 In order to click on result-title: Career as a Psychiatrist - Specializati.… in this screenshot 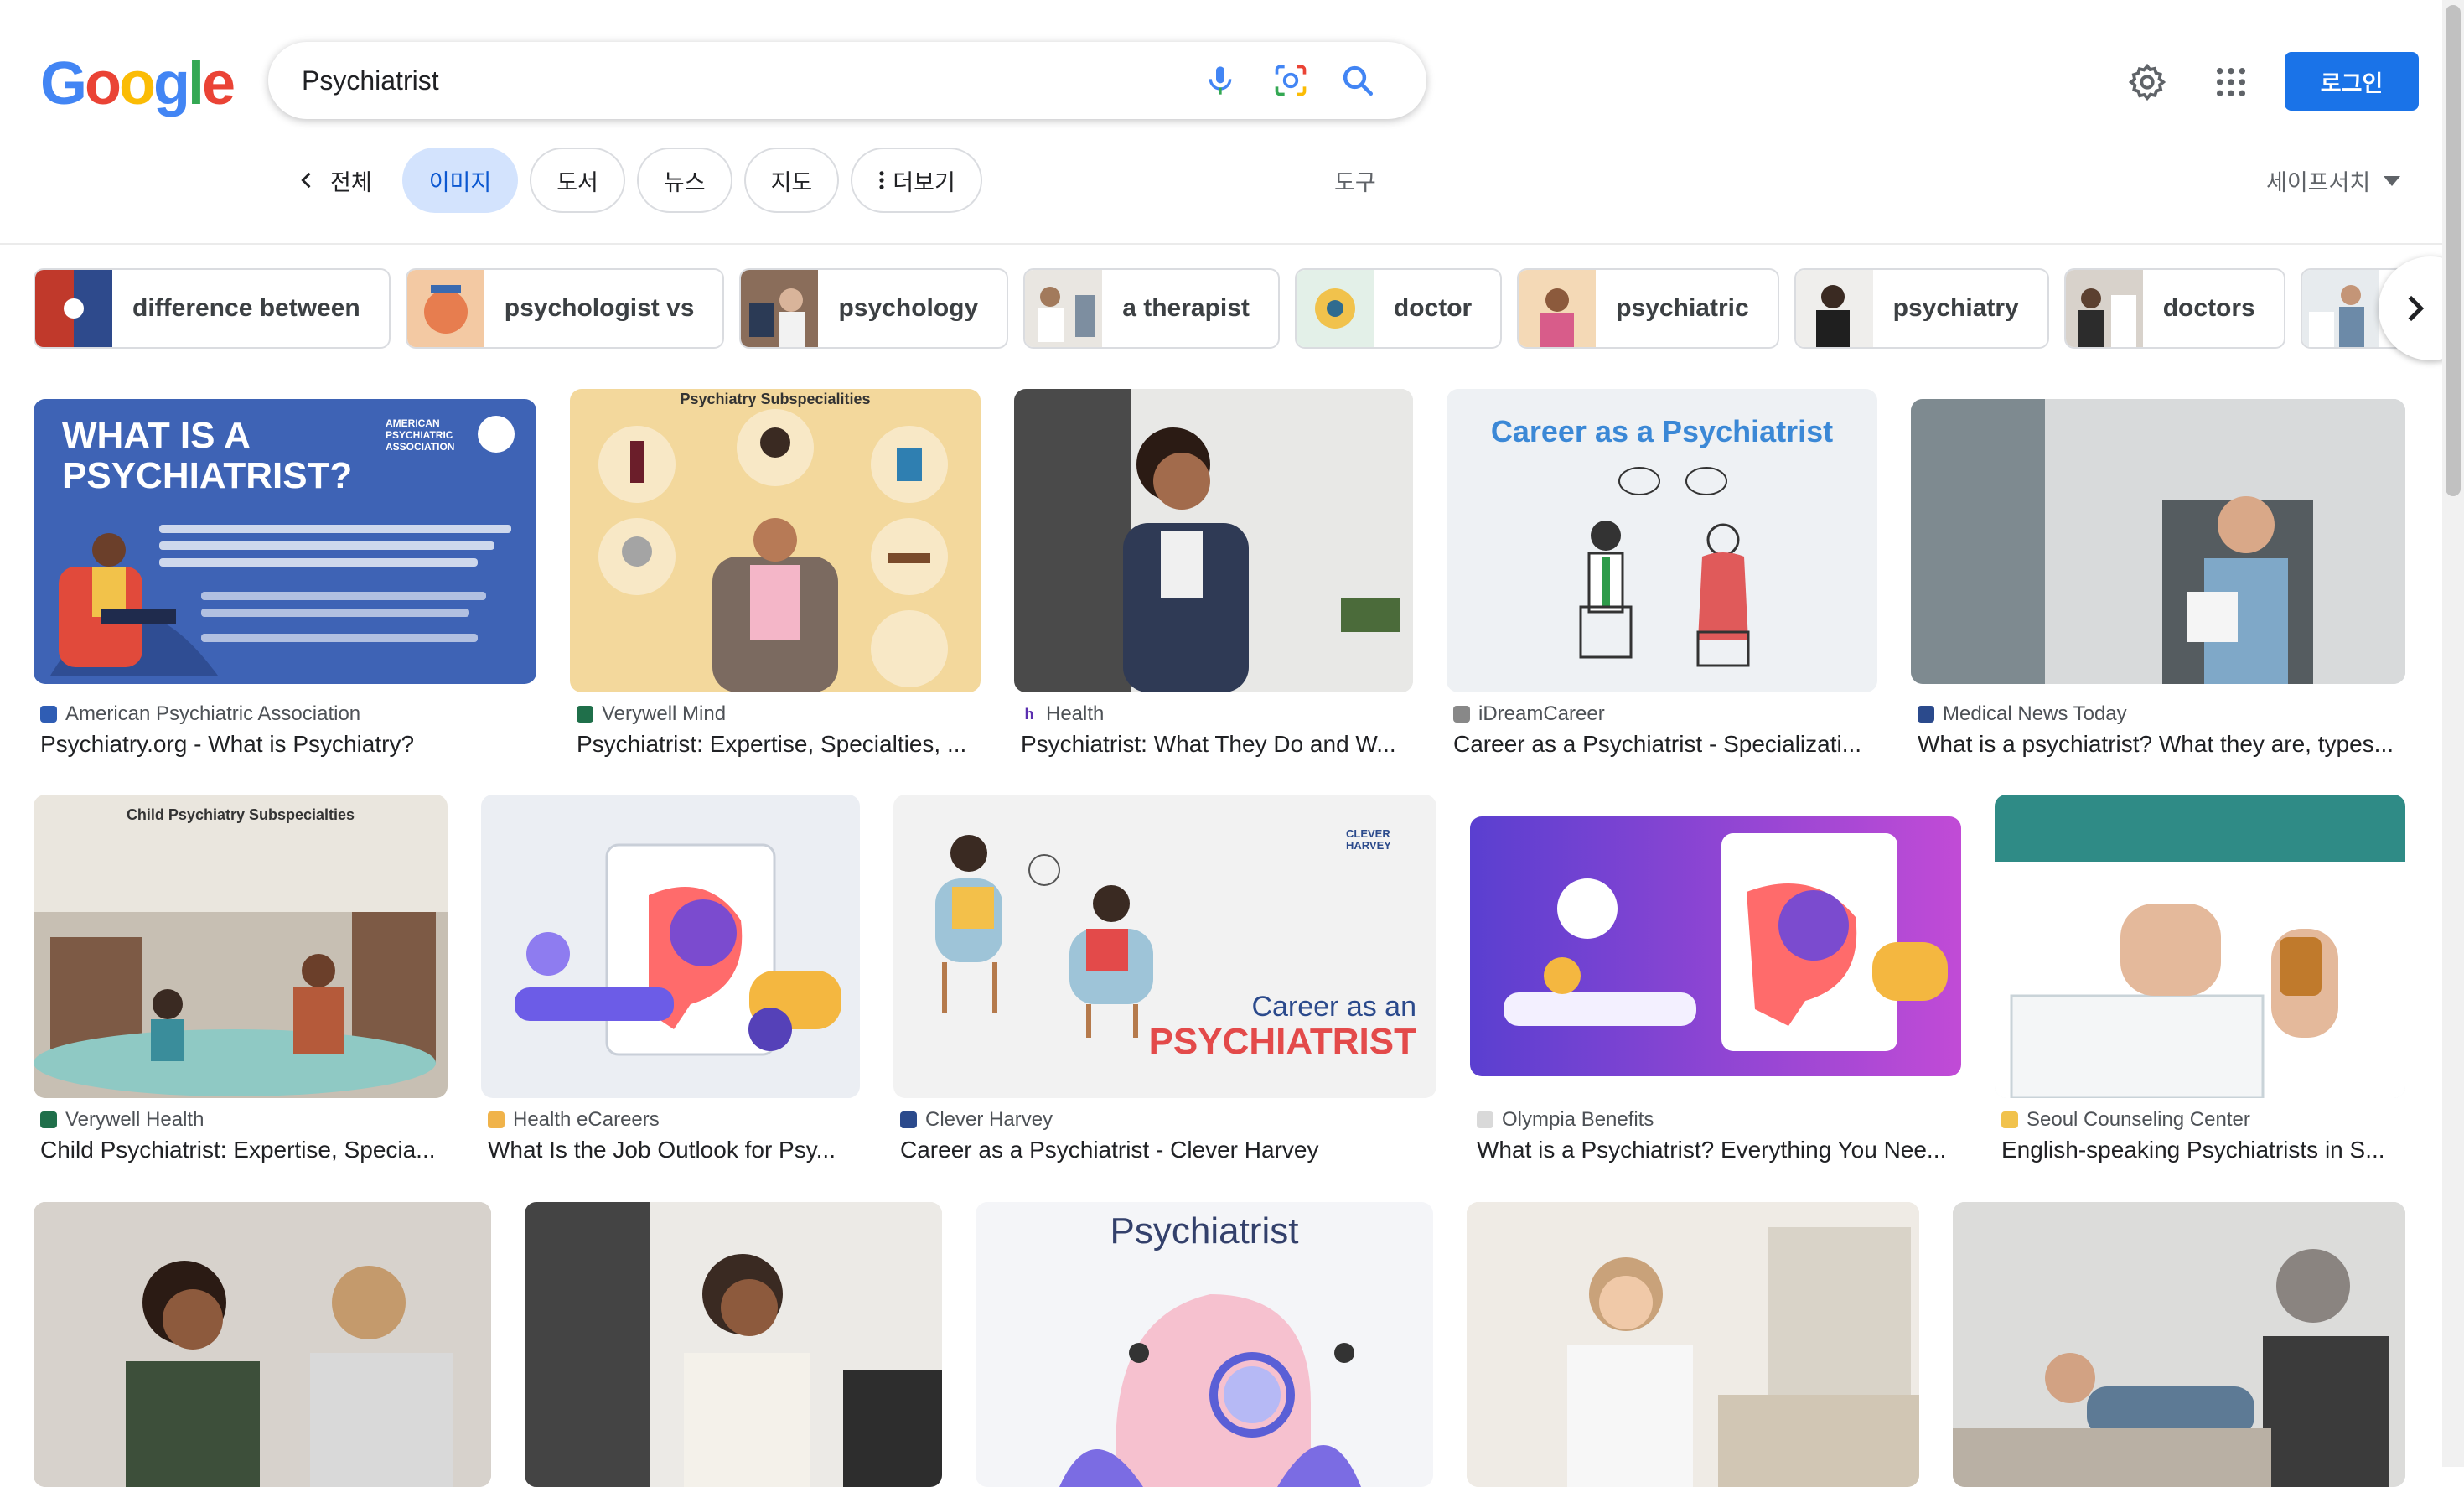, I will do `click(1666, 744)`.